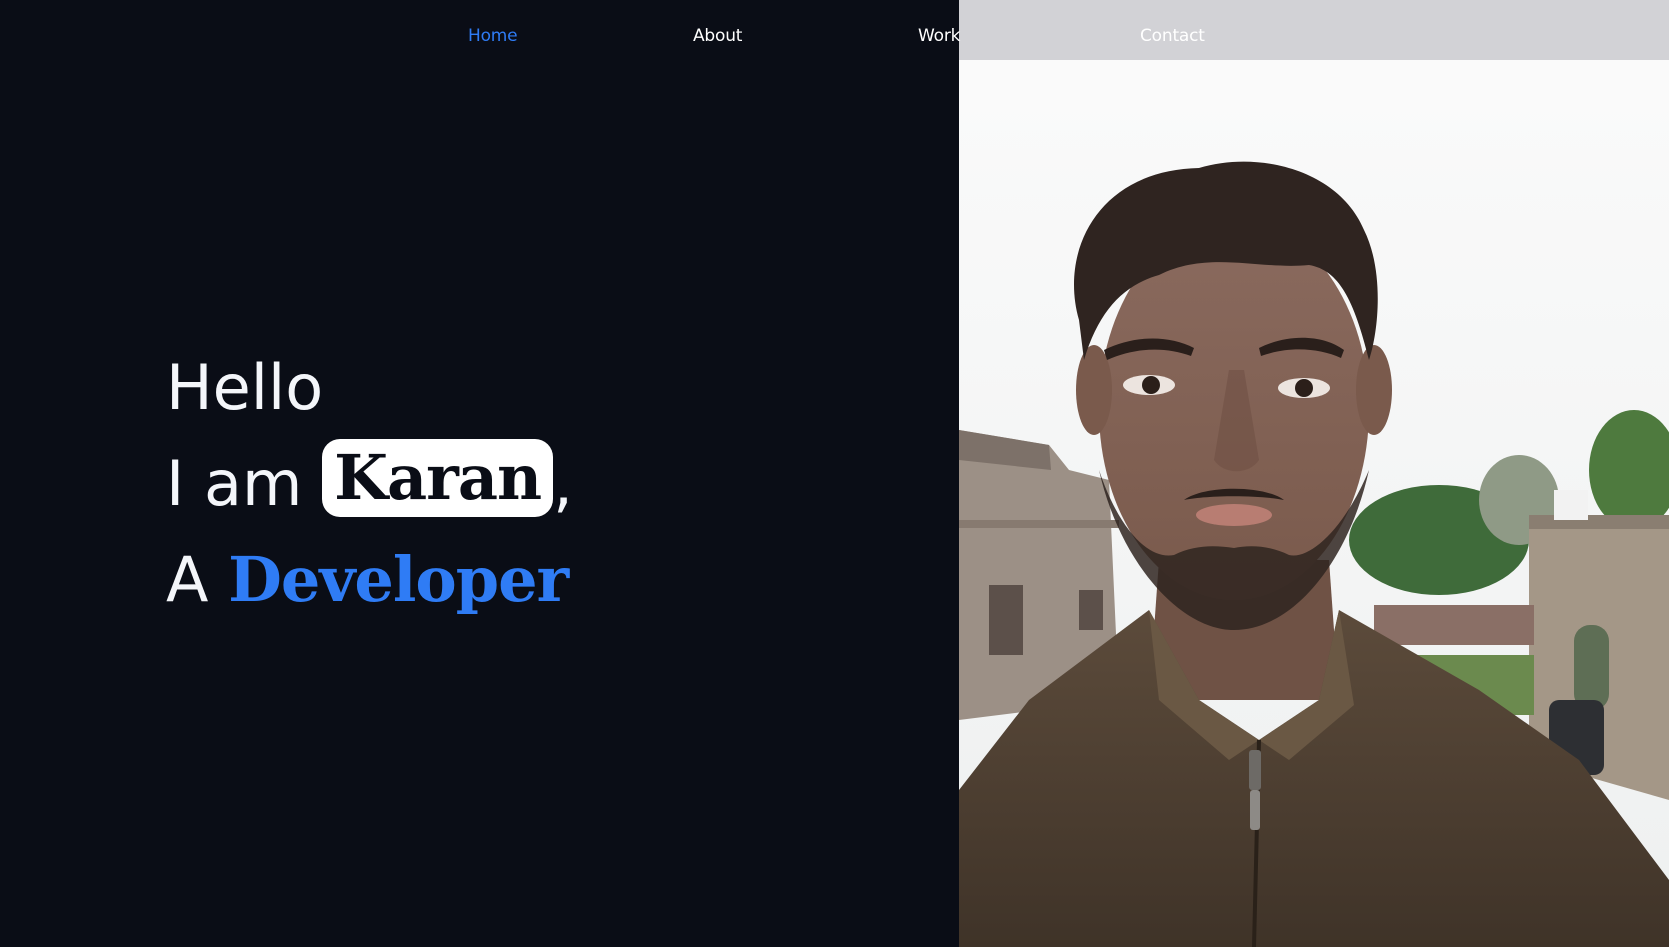  I want to click on hero-role-line: A Developer, so click(369, 580).